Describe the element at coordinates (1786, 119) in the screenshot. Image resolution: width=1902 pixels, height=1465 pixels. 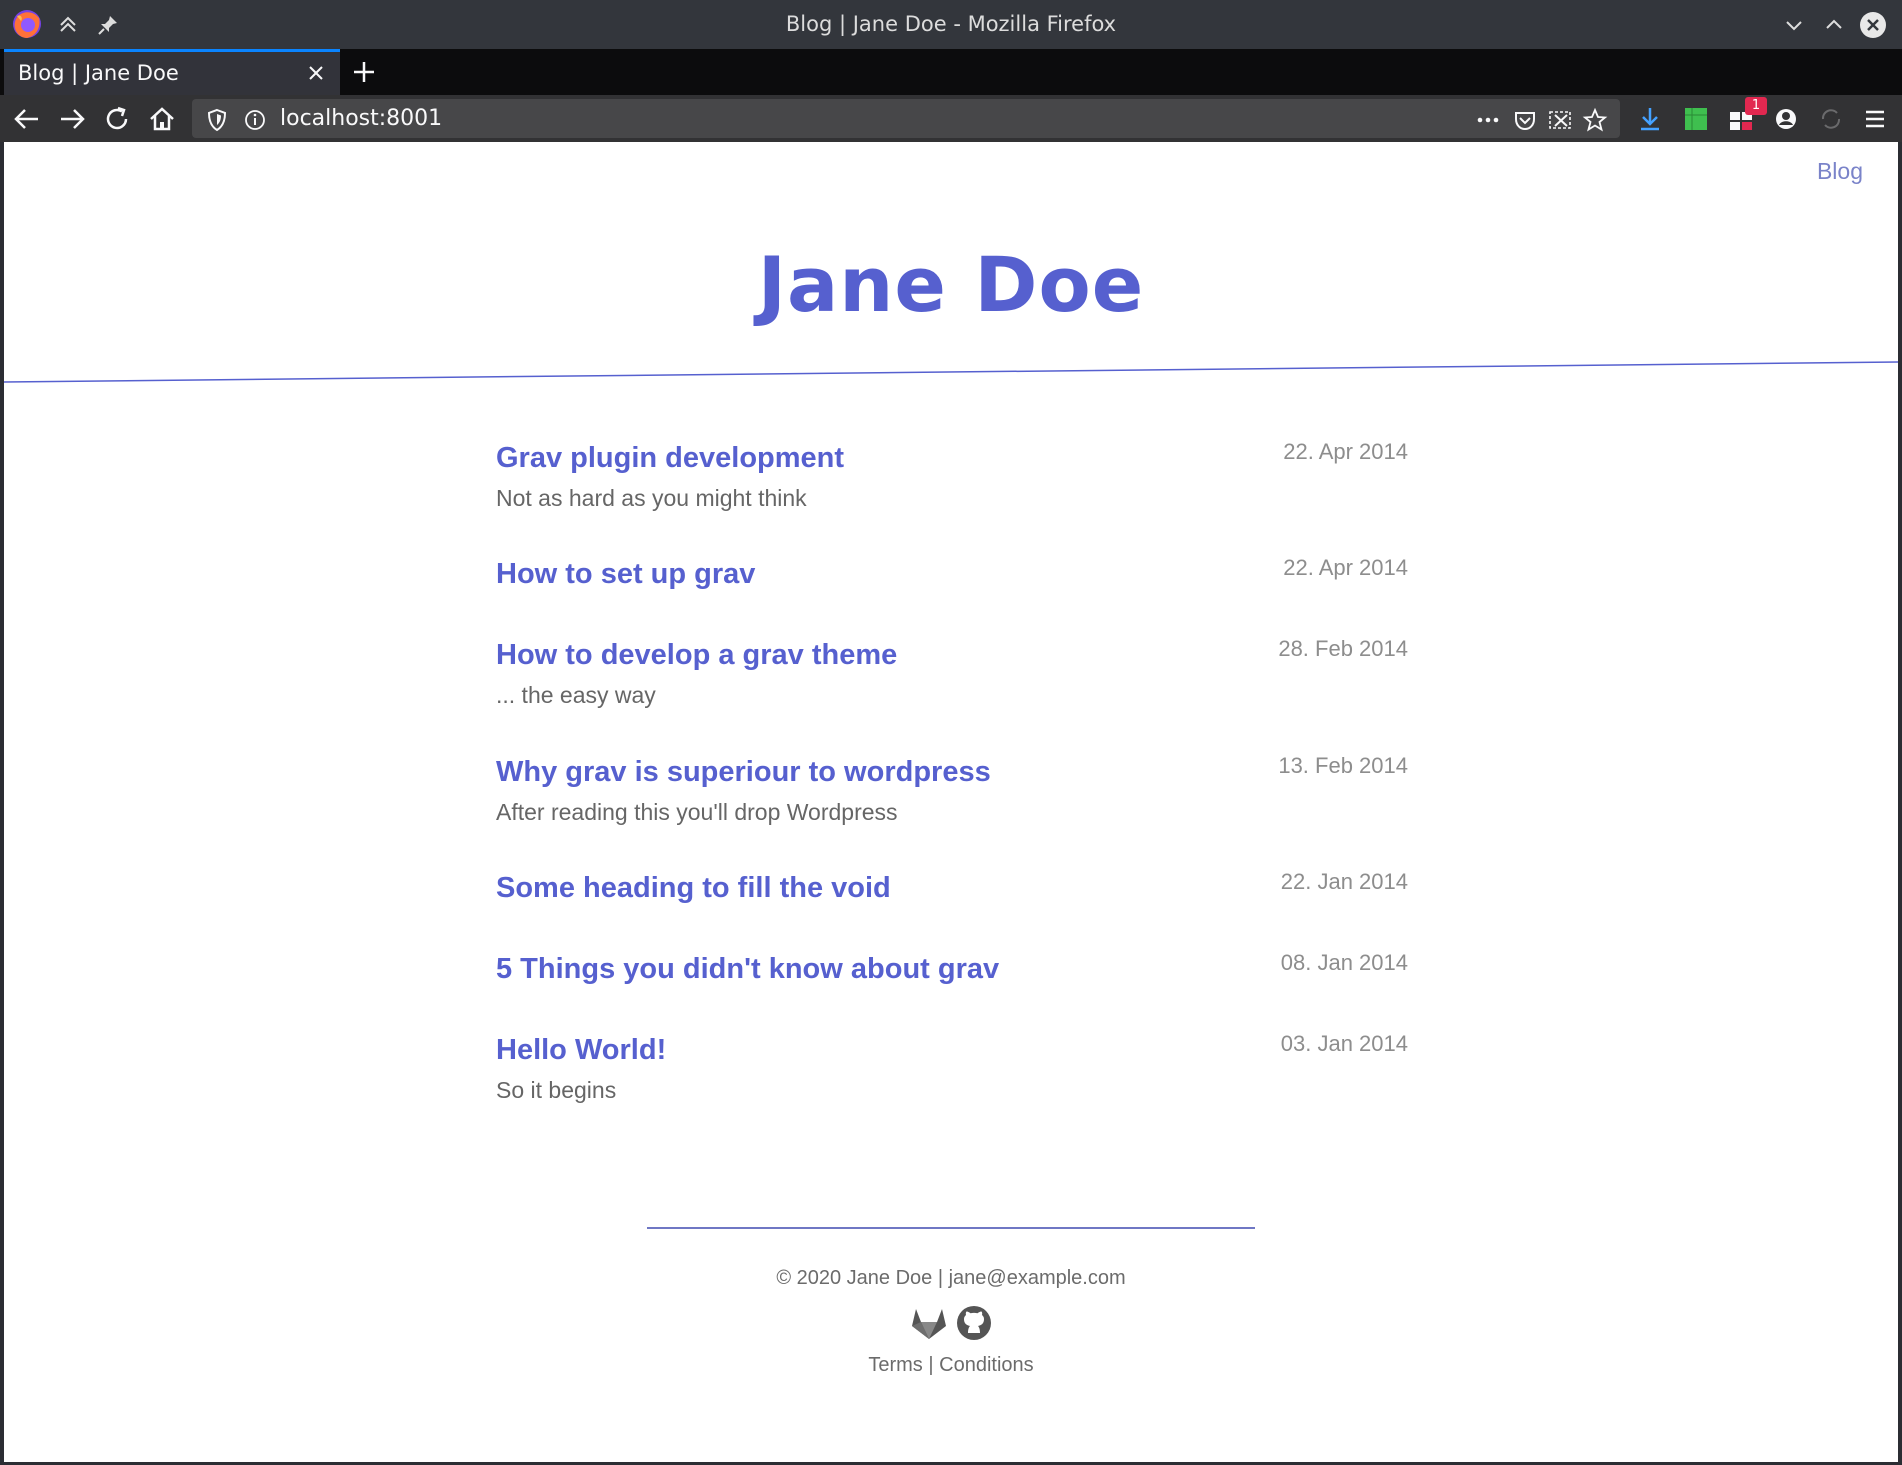
I see `account-icon` at that location.